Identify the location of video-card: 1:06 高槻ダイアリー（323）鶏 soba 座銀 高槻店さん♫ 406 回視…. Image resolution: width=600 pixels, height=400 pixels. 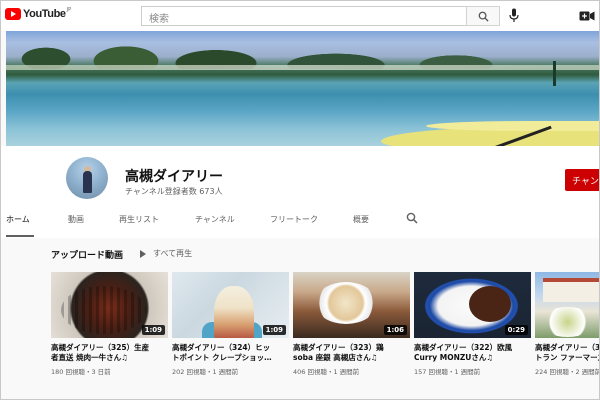
(351, 324).